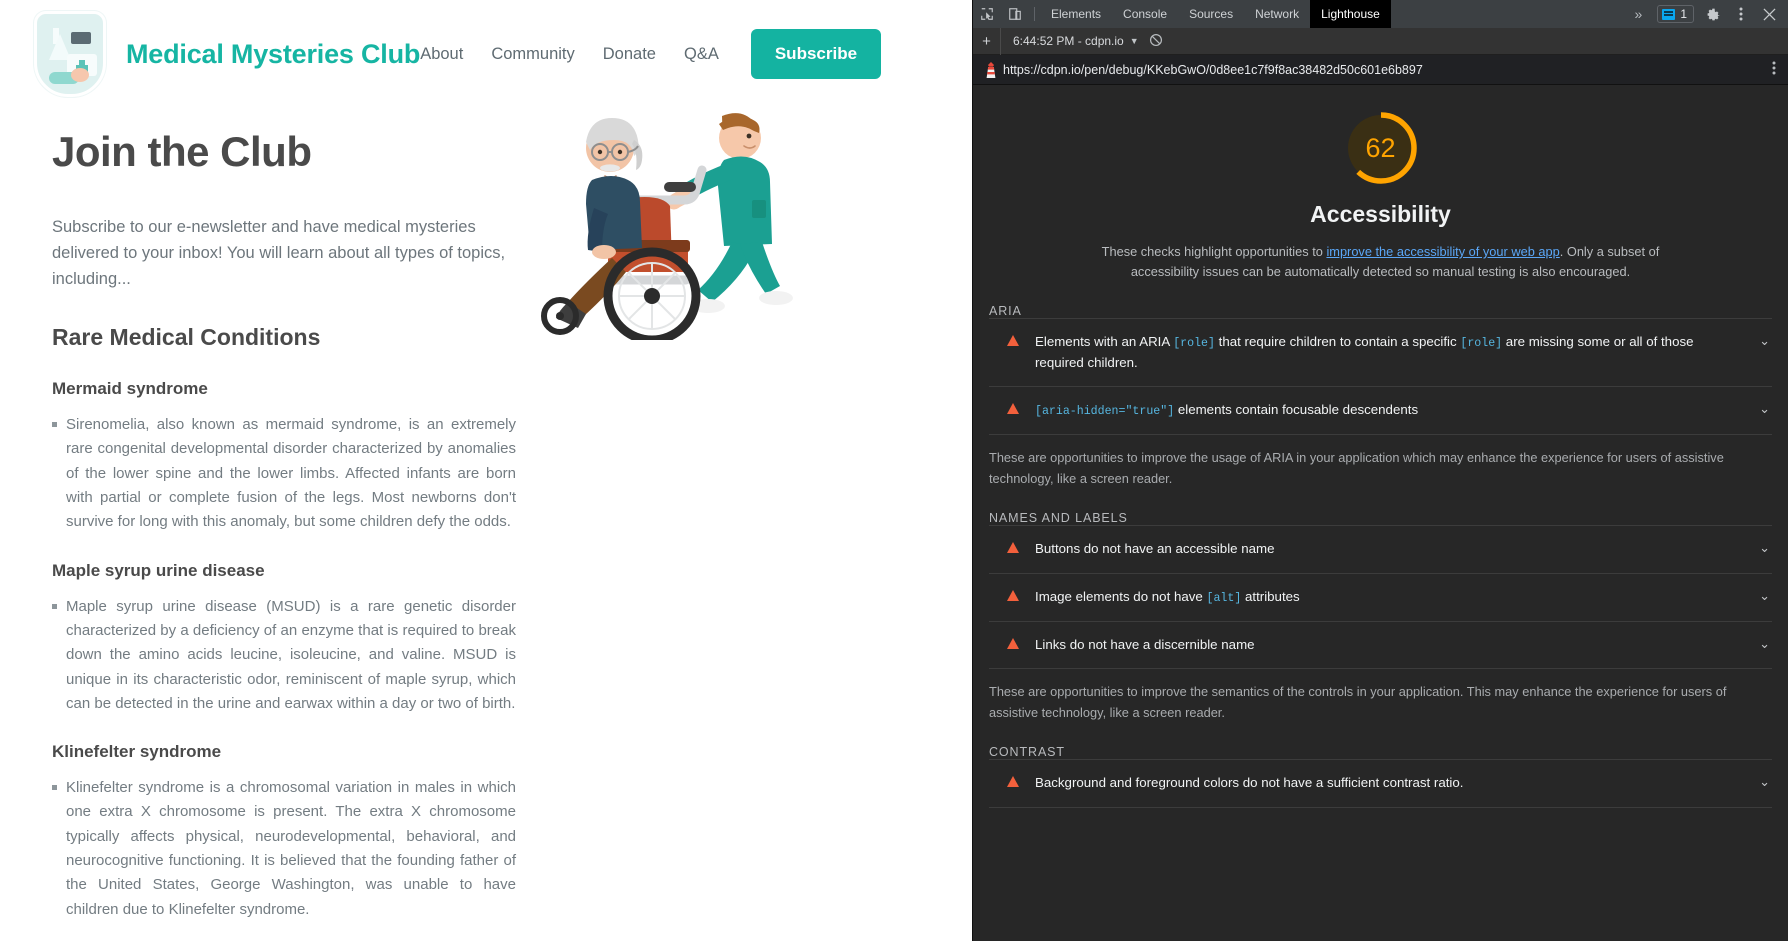 This screenshot has width=1788, height=941. Describe the element at coordinates (1380, 41) in the screenshot. I see `lighthouse-run-bar: + 6:44:52 PM - cdpn.io ▼` at that location.